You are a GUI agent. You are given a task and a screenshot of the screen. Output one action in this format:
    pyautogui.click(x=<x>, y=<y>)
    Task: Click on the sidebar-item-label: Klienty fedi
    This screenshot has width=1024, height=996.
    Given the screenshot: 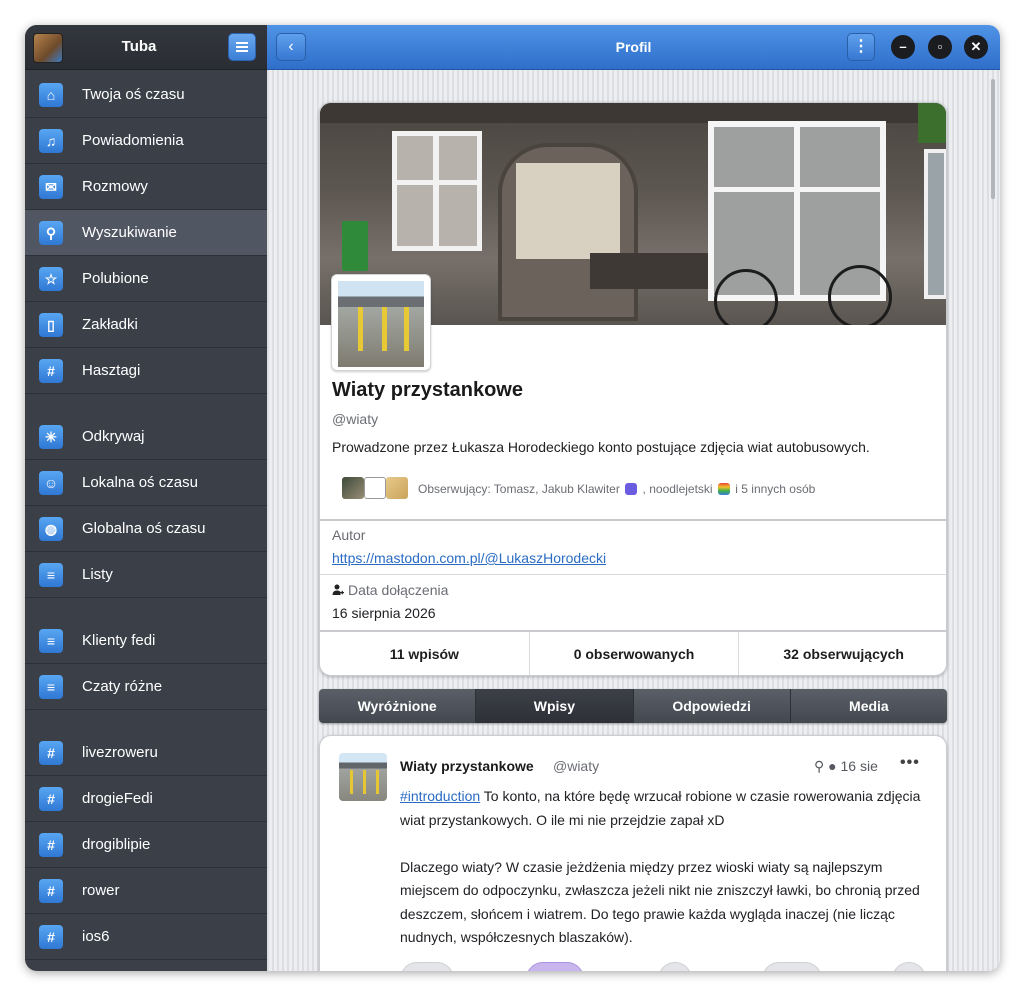 What is the action you would take?
    pyautogui.click(x=119, y=640)
    